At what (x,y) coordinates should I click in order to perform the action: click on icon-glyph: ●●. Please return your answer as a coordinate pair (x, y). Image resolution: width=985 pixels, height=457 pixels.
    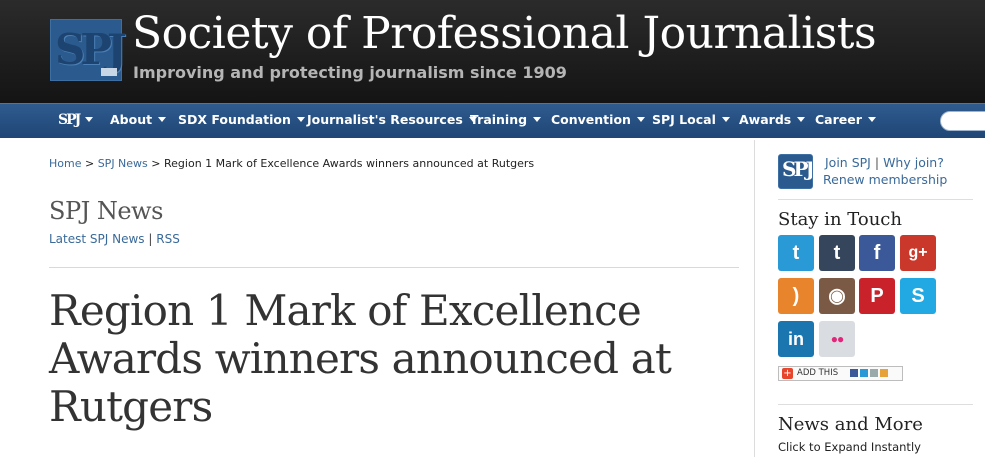
    Looking at the image, I should click on (837, 339).